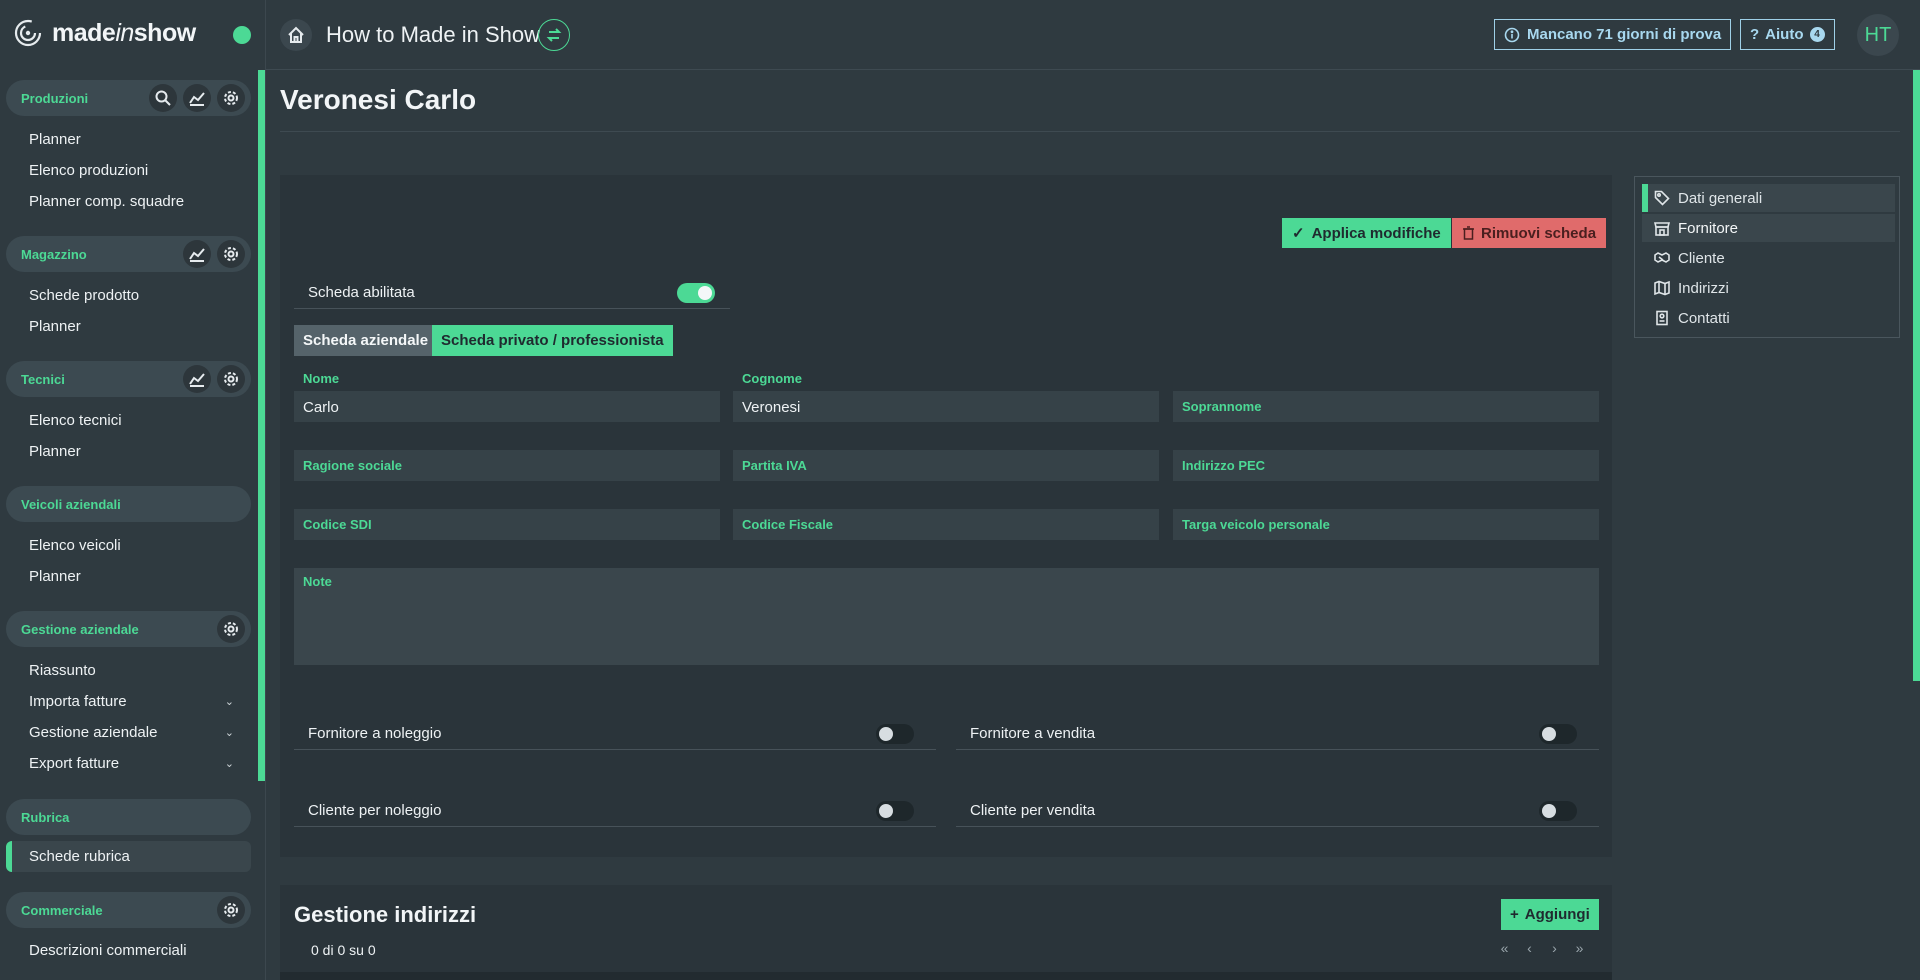  Describe the element at coordinates (1386, 406) in the screenshot. I see `soprannome-field: Soprannome` at that location.